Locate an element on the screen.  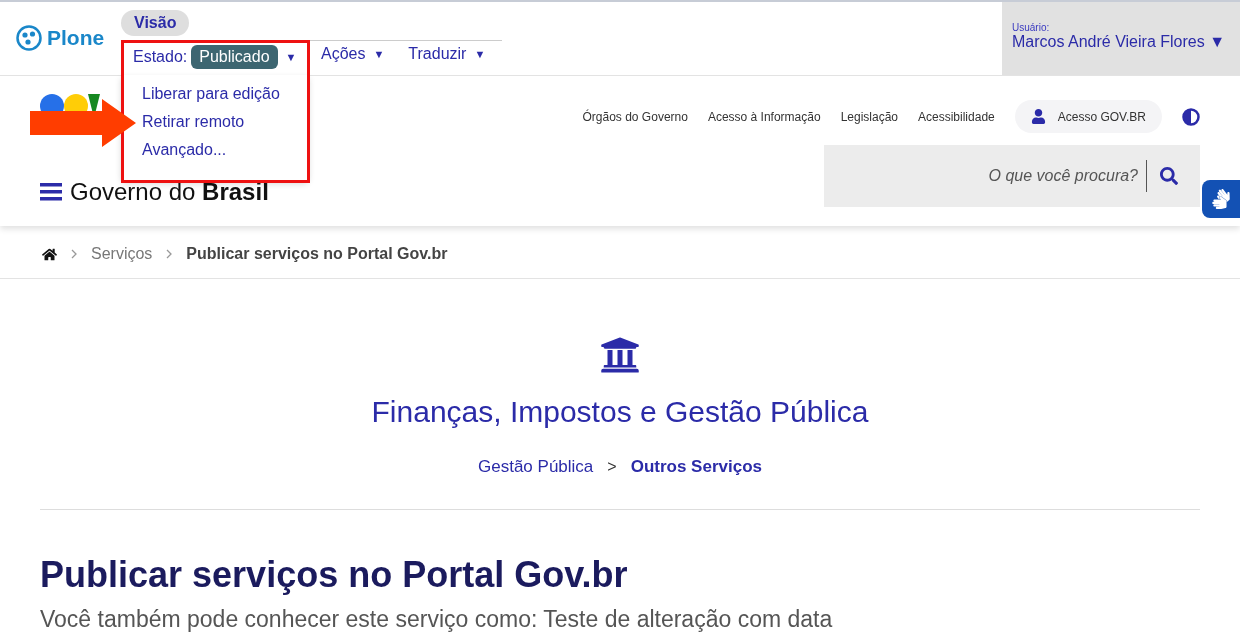
arrow-icon is located at coordinates (83, 123).